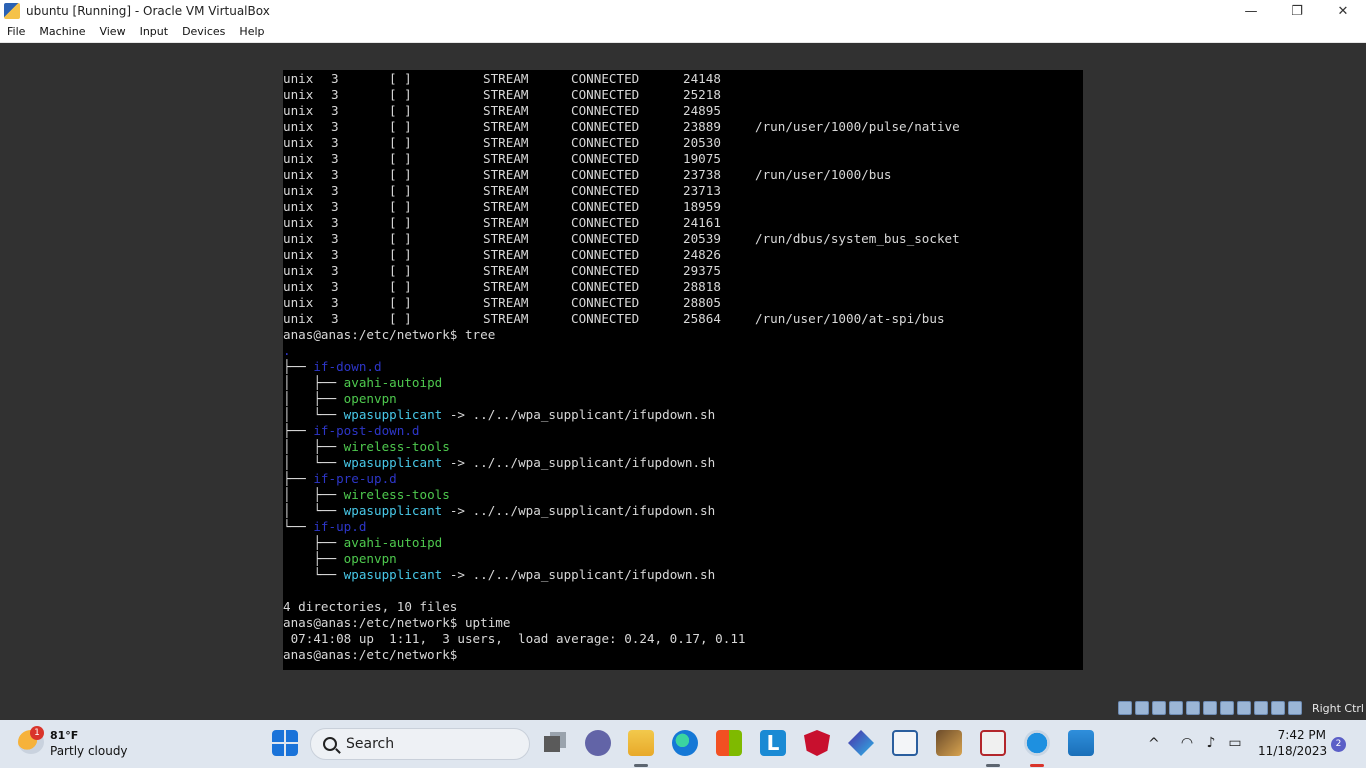  Describe the element at coordinates (1261, 708) in the screenshot. I see `cpu-icon` at that location.